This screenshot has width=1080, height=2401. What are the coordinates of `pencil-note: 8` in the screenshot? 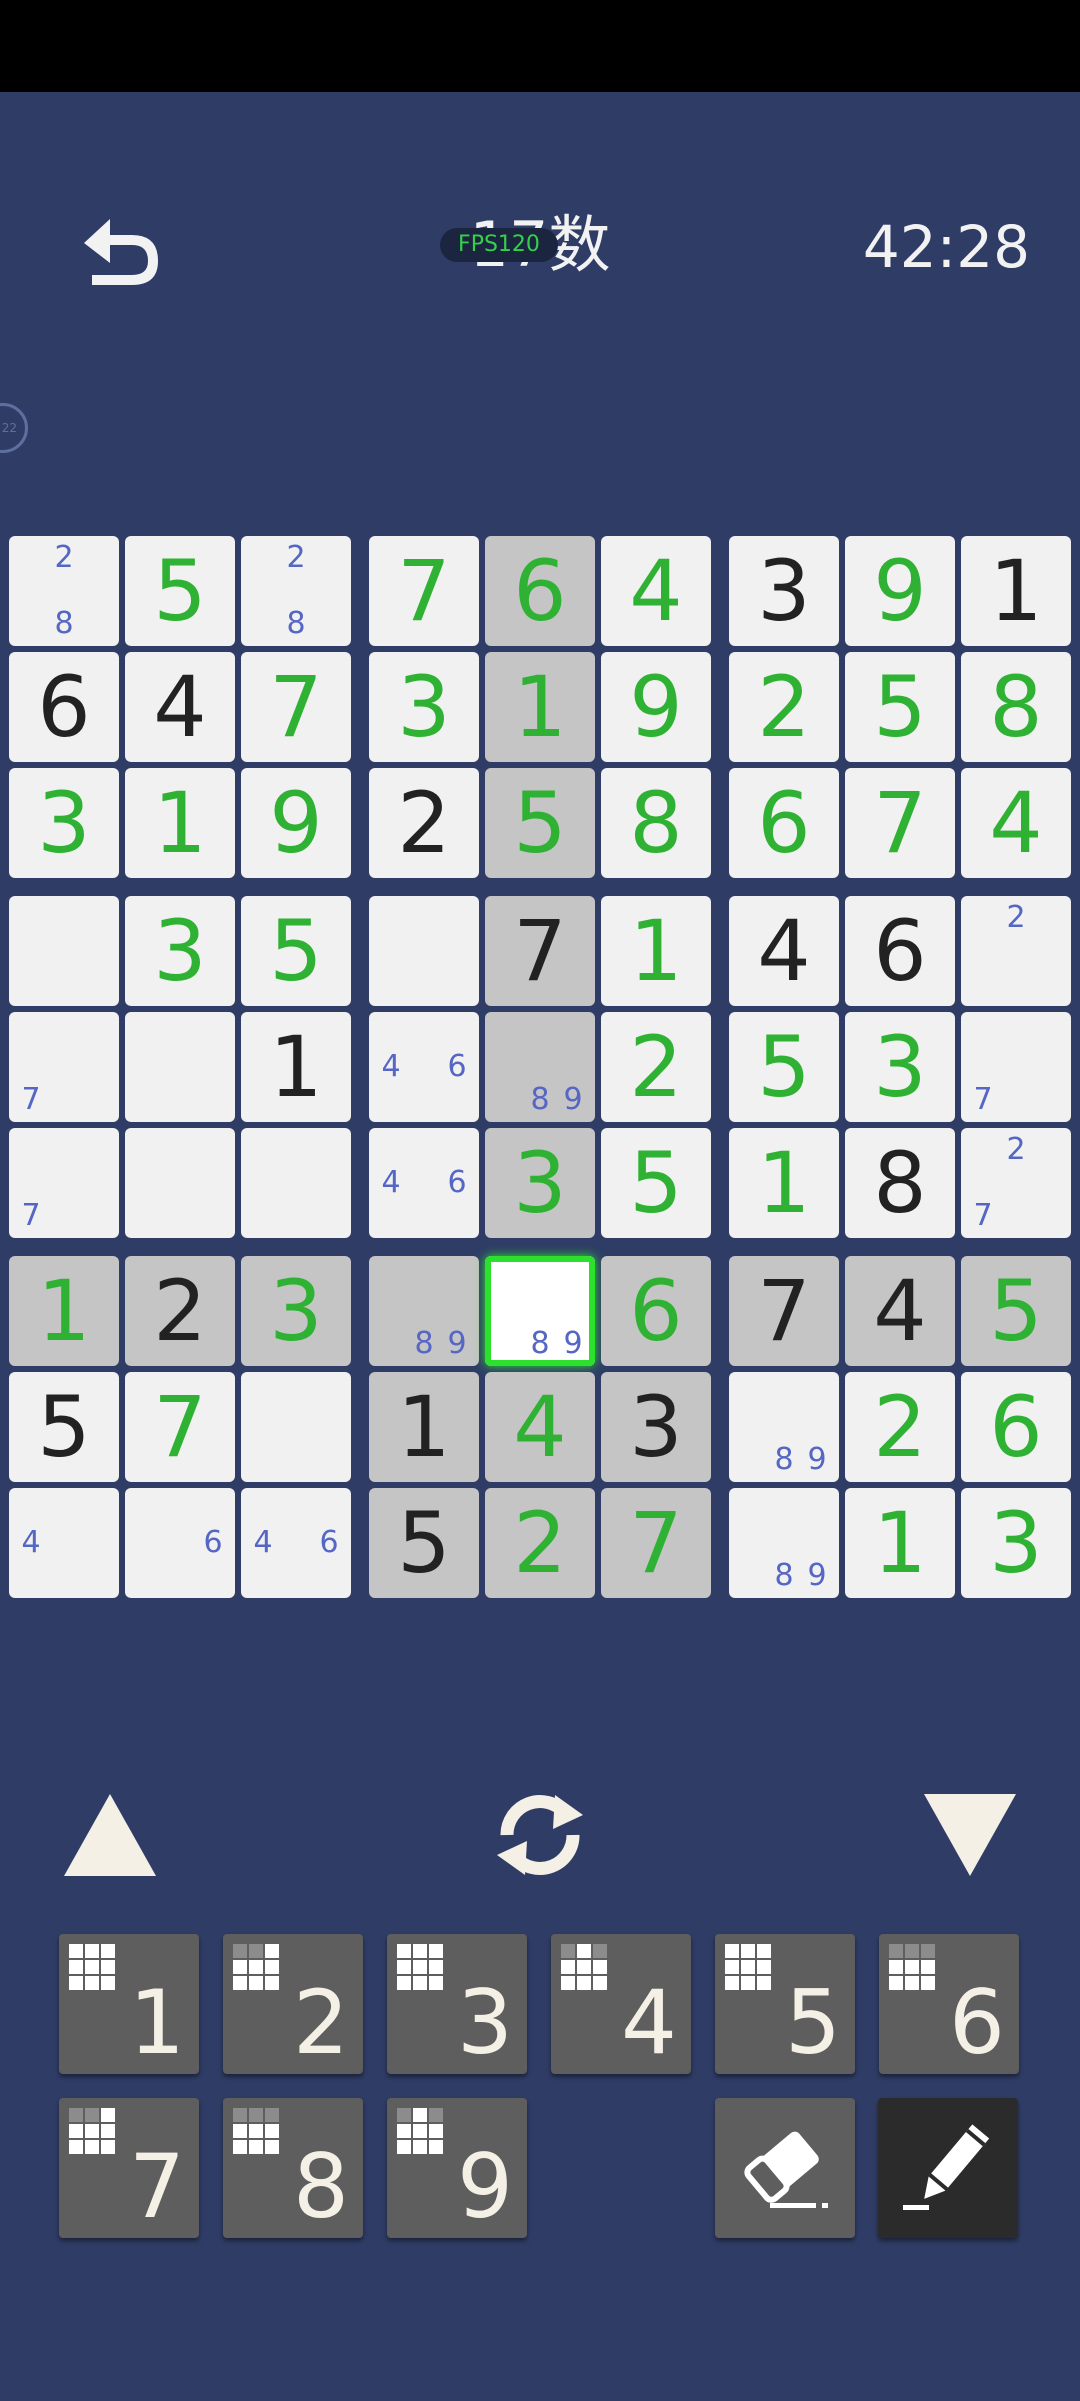 It's located at (296, 623).